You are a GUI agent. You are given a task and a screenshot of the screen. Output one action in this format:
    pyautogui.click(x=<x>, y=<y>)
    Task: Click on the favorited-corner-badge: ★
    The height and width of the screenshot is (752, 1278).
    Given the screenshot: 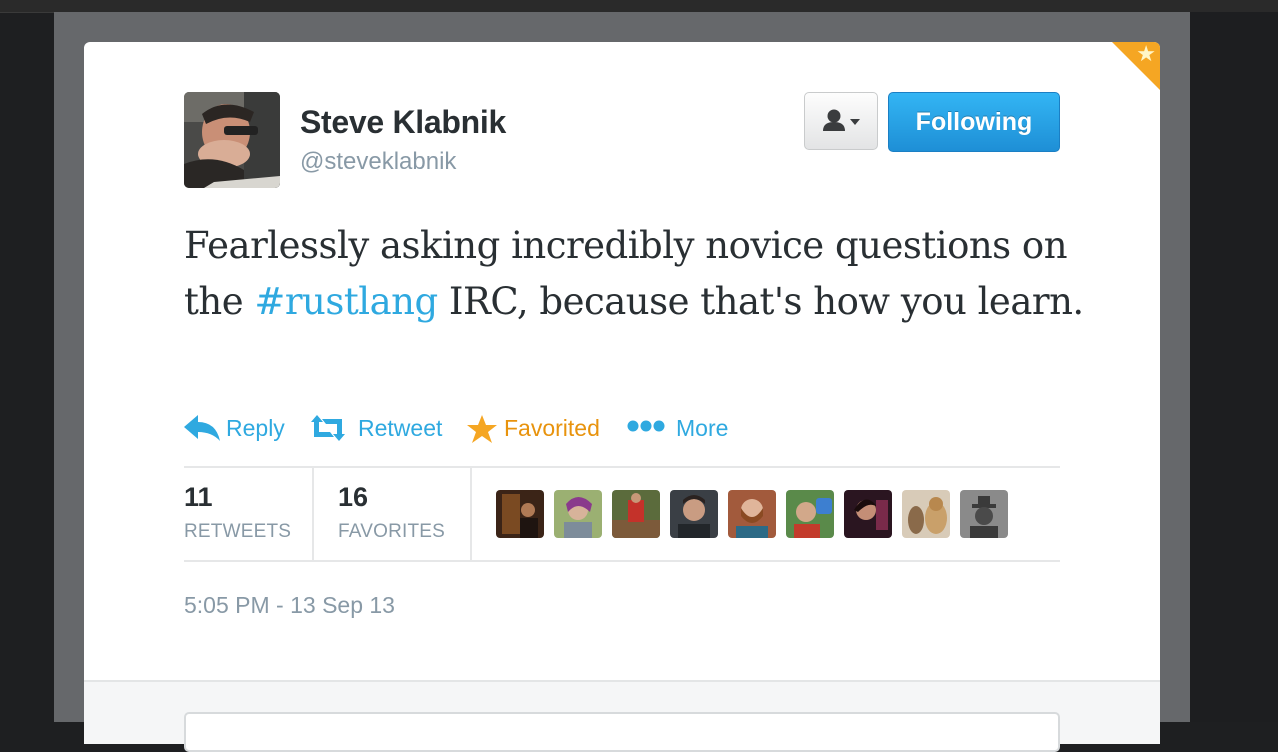 What is the action you would take?
    pyautogui.click(x=1136, y=66)
    